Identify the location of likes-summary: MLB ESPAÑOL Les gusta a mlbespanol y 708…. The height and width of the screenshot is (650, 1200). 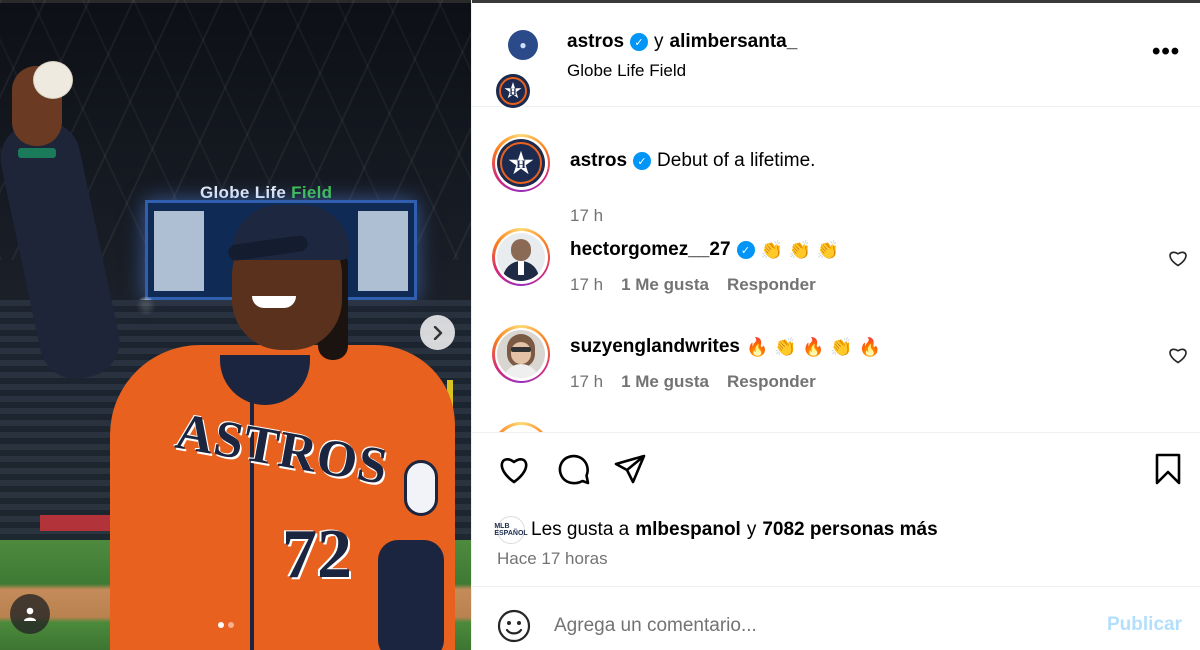
(716, 530).